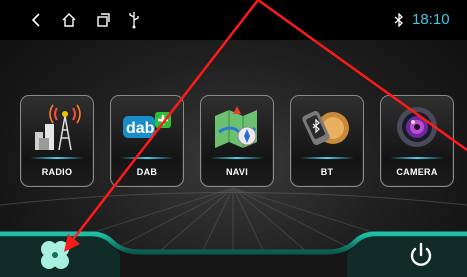 This screenshot has height=277, width=467. What do you see at coordinates (237, 172) in the screenshot?
I see `tile-label: NAVI` at bounding box center [237, 172].